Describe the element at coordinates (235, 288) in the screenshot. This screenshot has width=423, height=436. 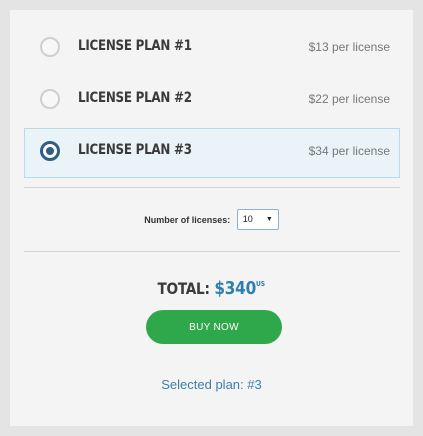
I see `total-amount: $340` at that location.